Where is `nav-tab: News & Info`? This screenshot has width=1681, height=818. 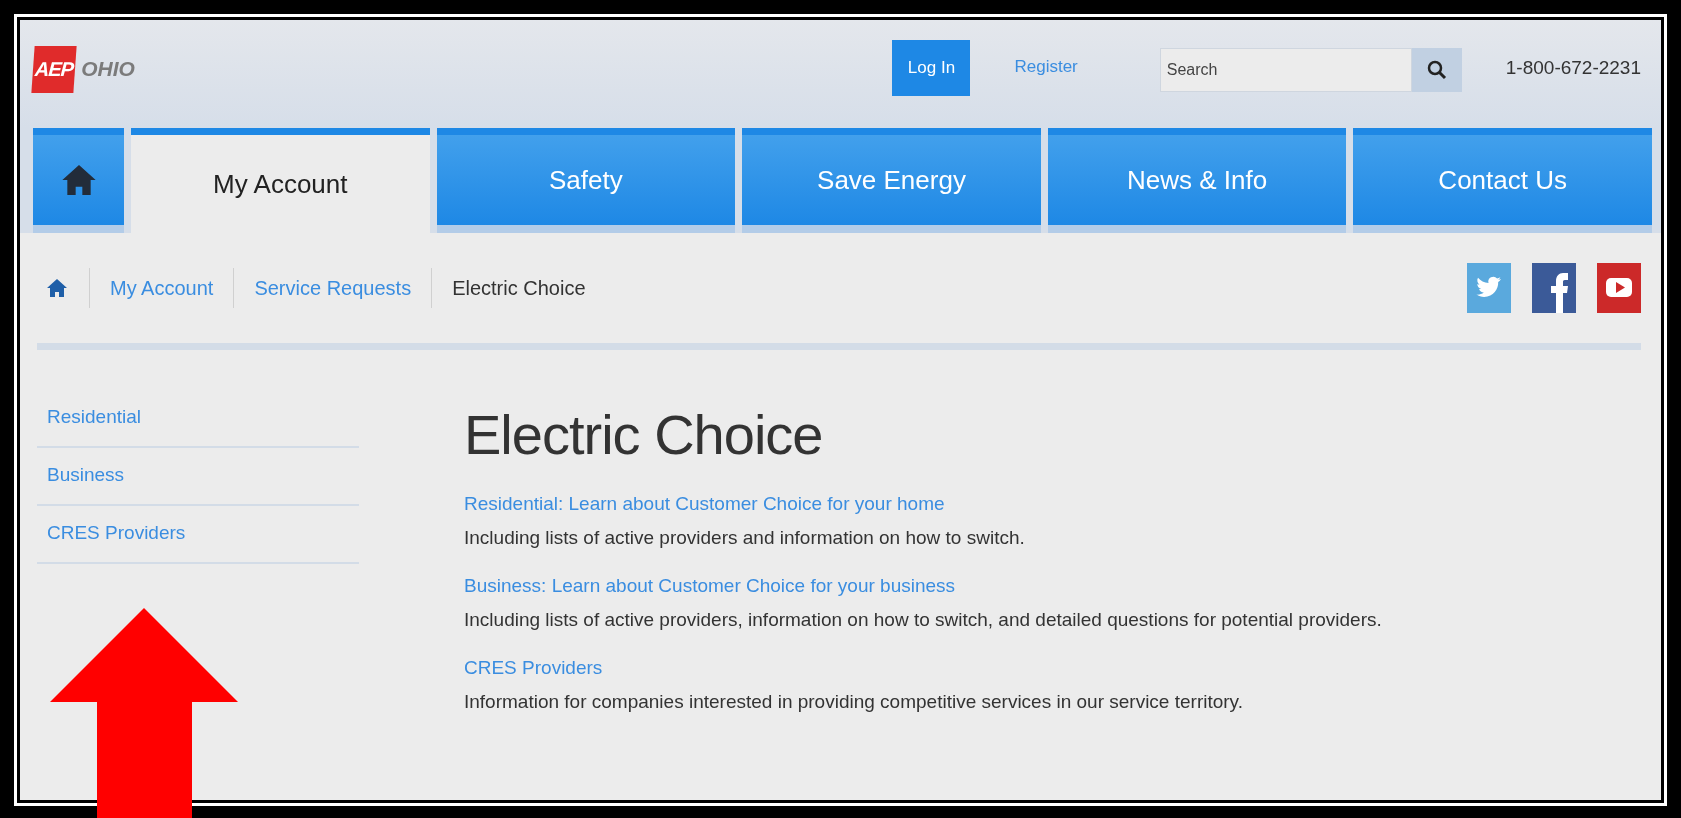 nav-tab: News & Info is located at coordinates (1197, 180).